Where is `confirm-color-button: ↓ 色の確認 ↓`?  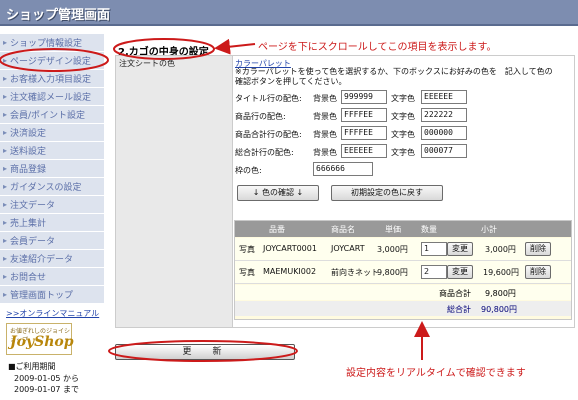
confirm-color-button: ↓ 色の確認 ↓ is located at coordinates (278, 193).